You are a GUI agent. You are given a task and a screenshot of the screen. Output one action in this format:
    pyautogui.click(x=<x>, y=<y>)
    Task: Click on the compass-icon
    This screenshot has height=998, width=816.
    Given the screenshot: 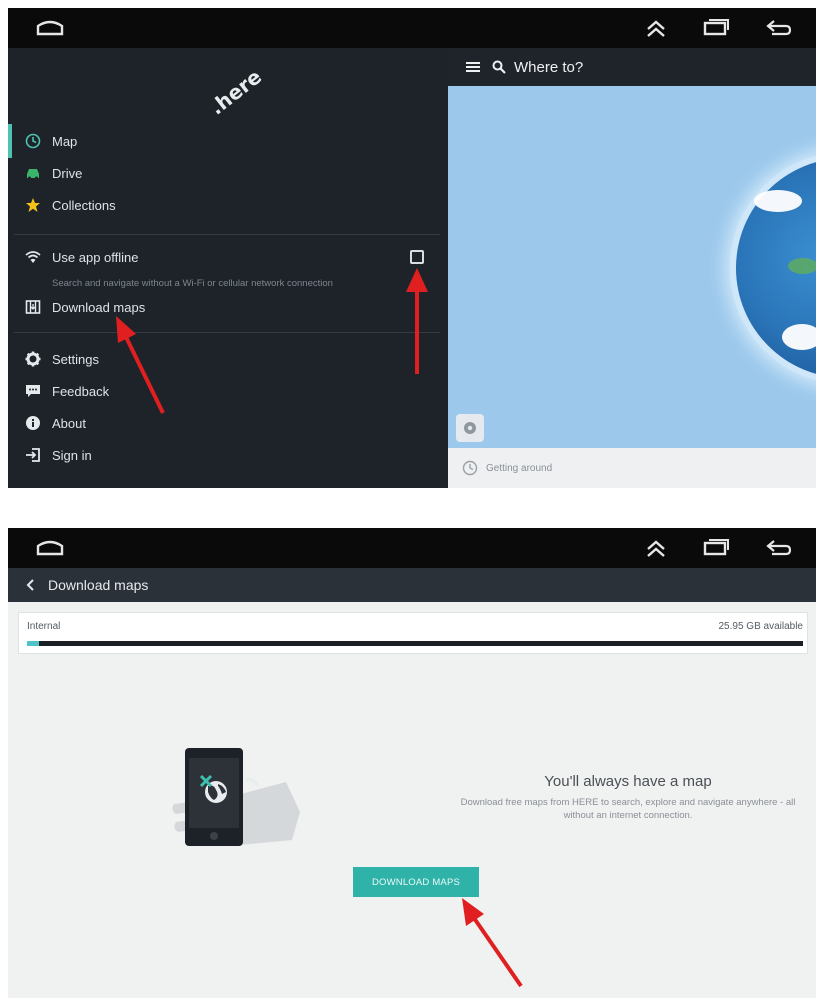 What is the action you would take?
    pyautogui.click(x=470, y=428)
    